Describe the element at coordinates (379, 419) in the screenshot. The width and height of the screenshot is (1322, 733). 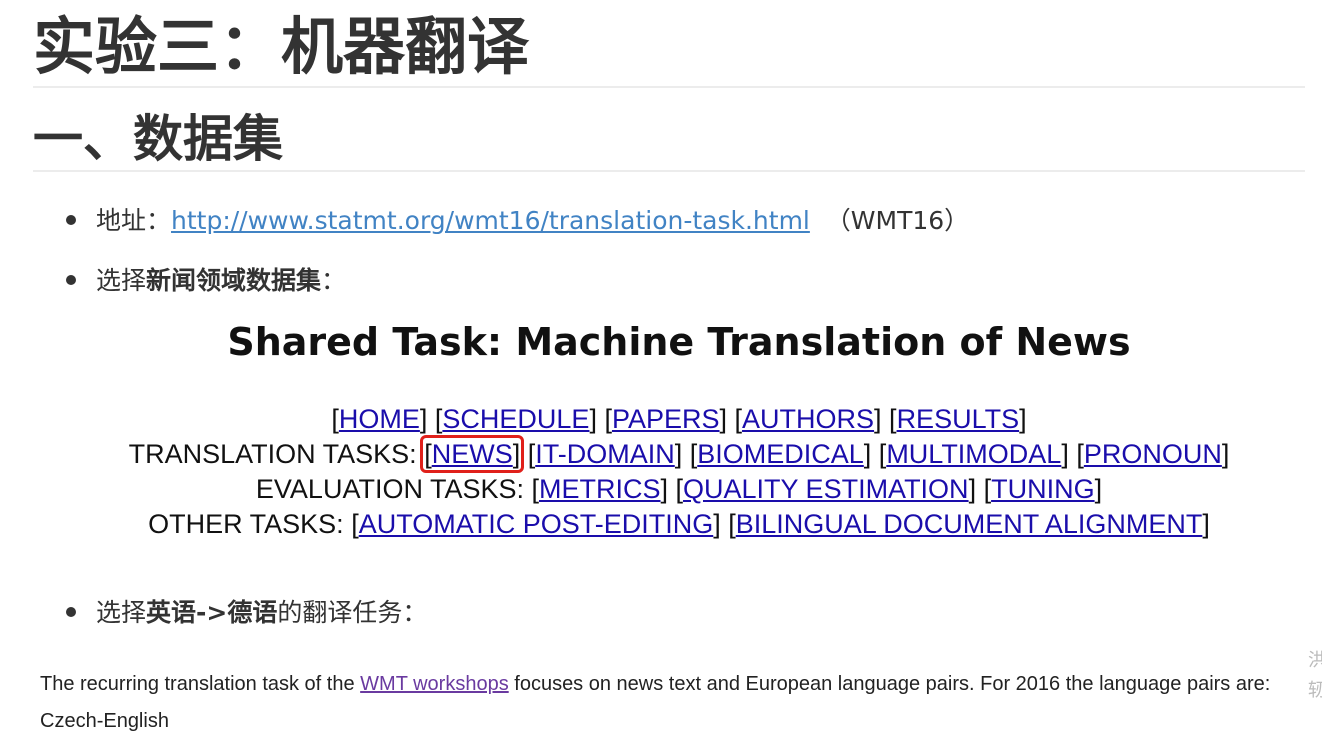
I see `nav-link-home: HOME` at that location.